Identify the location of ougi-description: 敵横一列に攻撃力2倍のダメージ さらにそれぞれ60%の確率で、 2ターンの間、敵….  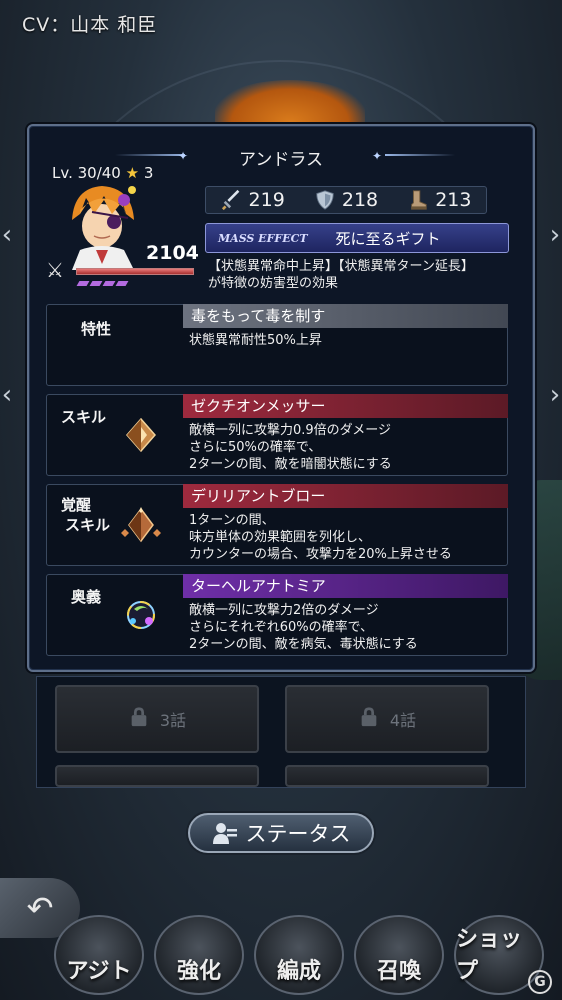
(303, 627).